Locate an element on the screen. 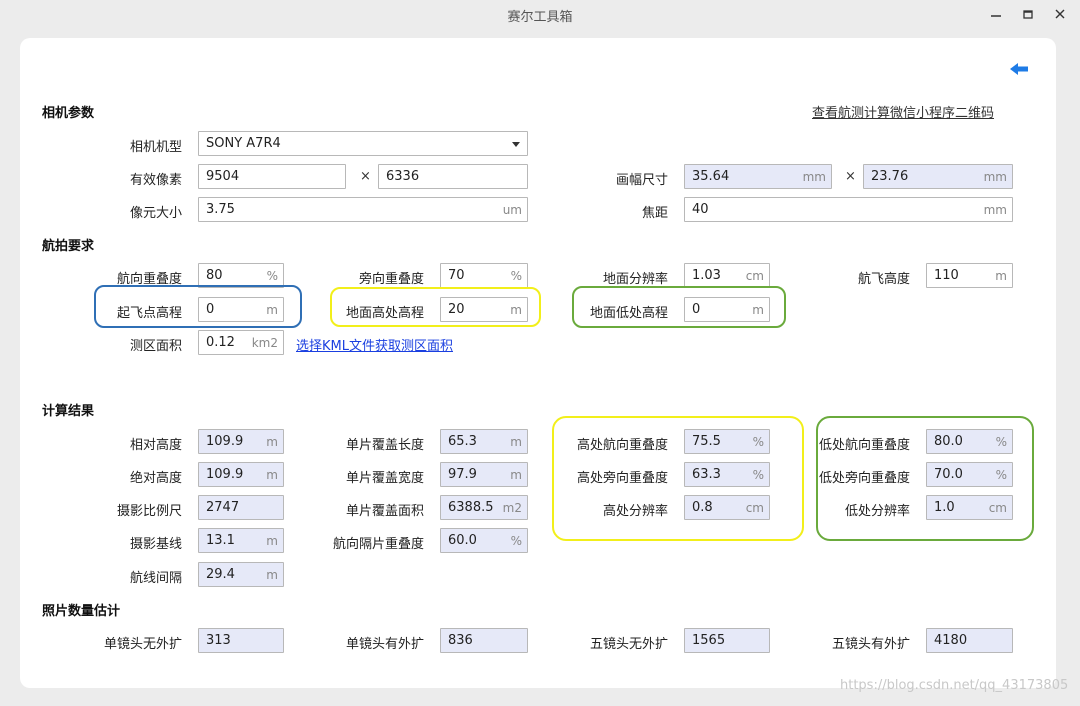 This screenshot has height=706, width=1080. scale-value: 2747 is located at coordinates (223, 507).